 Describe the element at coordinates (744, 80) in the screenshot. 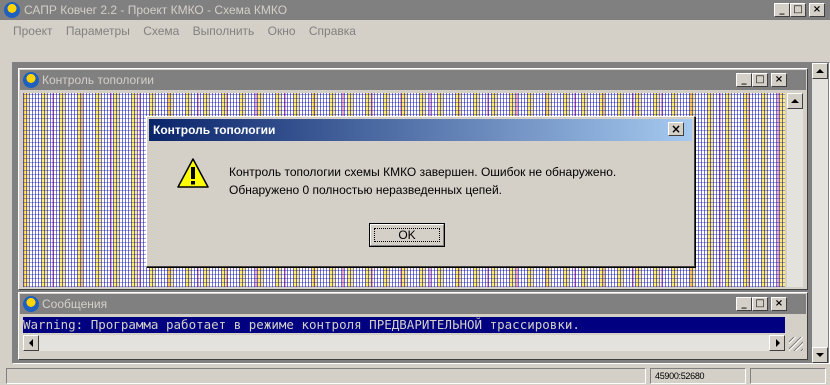

I see `topology-window-minimize-button: _` at that location.